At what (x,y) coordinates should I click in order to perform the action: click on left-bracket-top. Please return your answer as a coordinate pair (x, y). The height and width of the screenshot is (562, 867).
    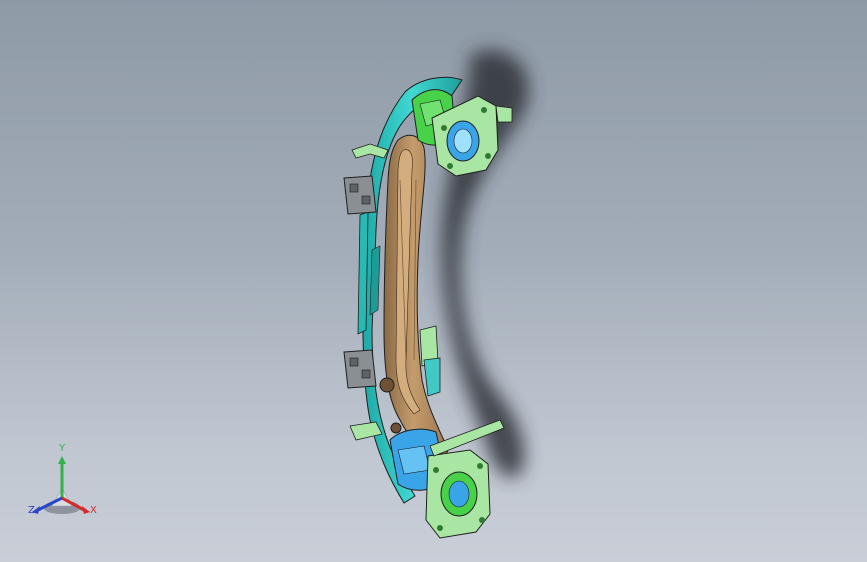
    Looking at the image, I should click on (360, 195).